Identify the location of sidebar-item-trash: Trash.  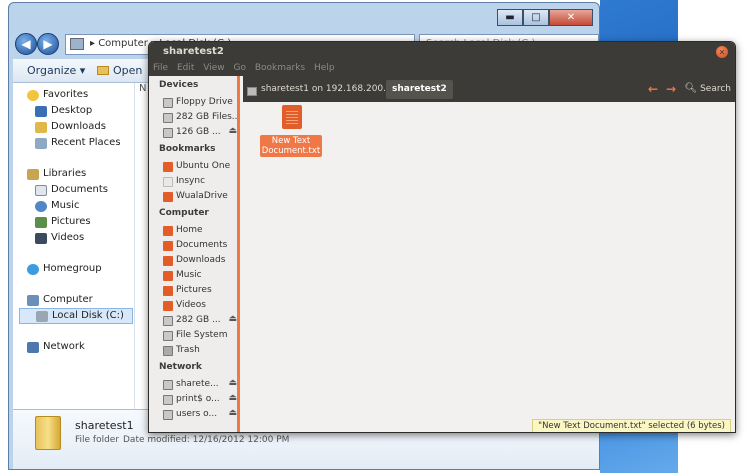
(200, 351).